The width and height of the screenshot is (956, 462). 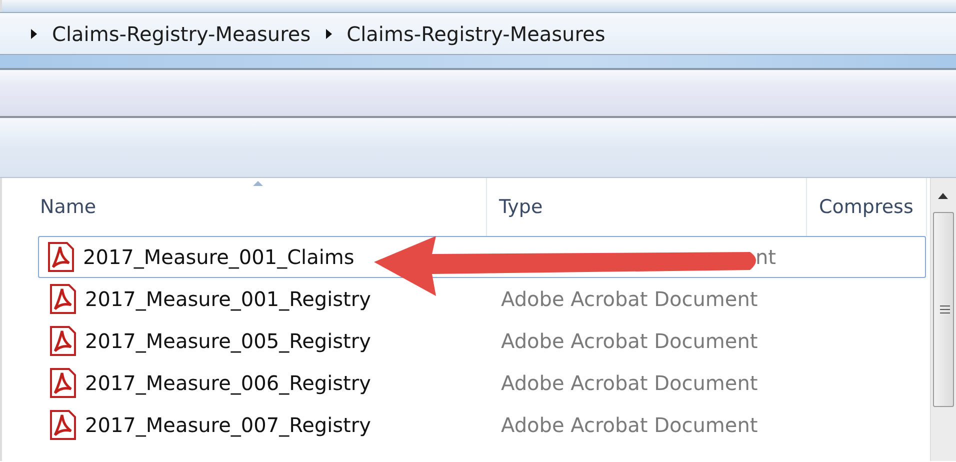 I want to click on file-row: 2017_Measure_001_Registry Adobe Acrobat Document, so click(x=483, y=299).